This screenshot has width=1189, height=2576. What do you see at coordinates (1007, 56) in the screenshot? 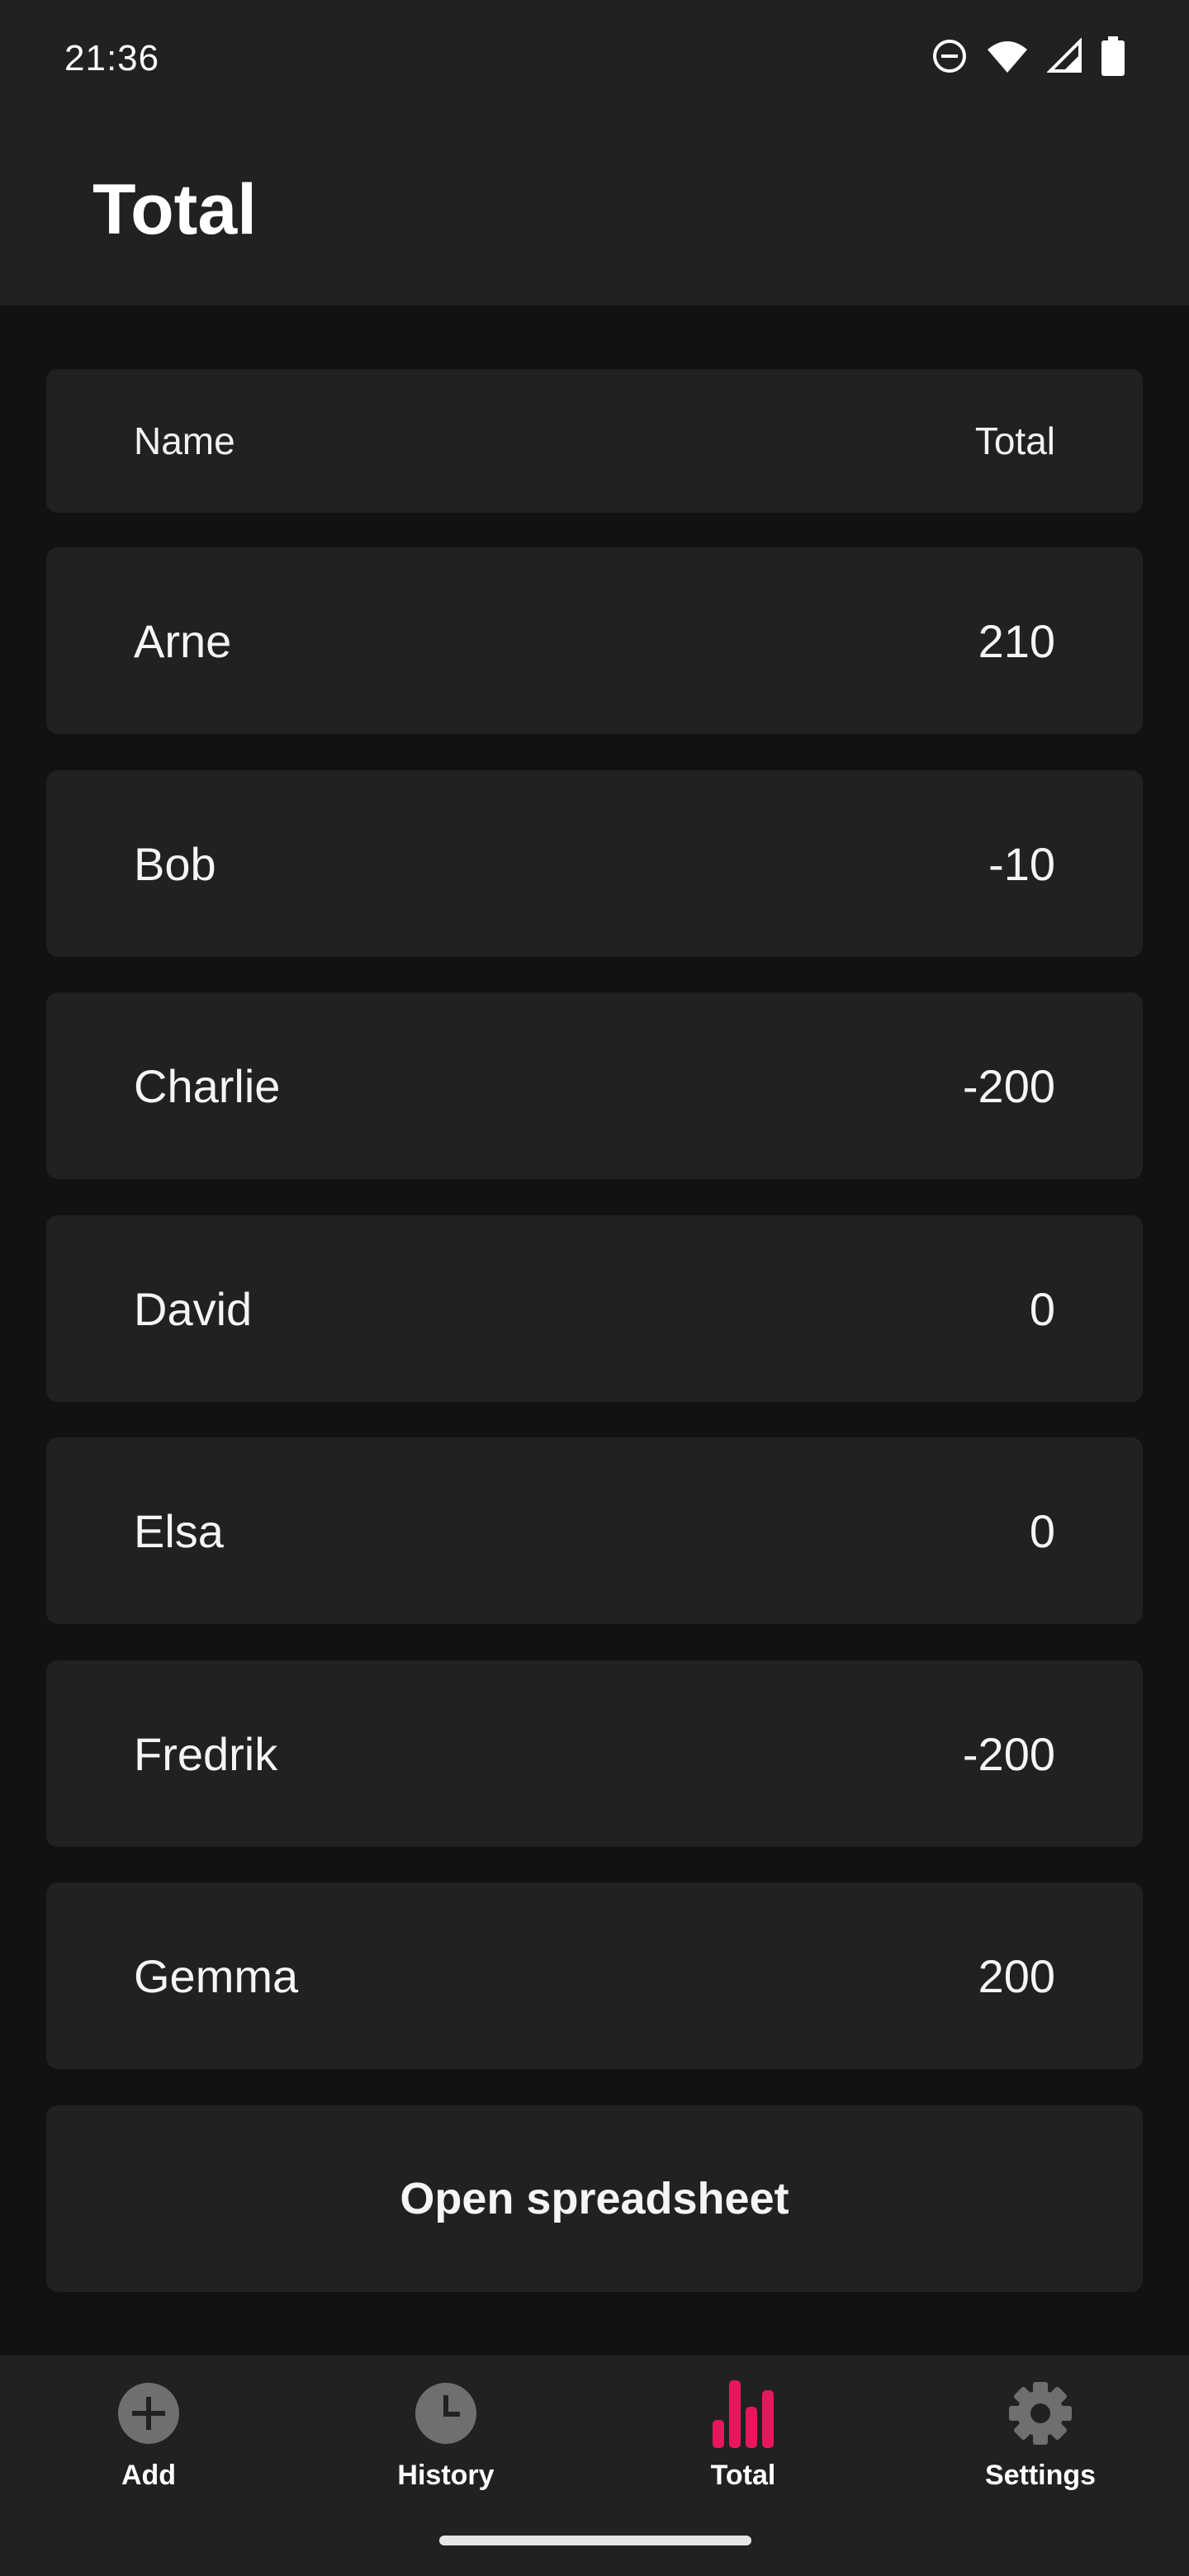
I see `wifi-icon` at bounding box center [1007, 56].